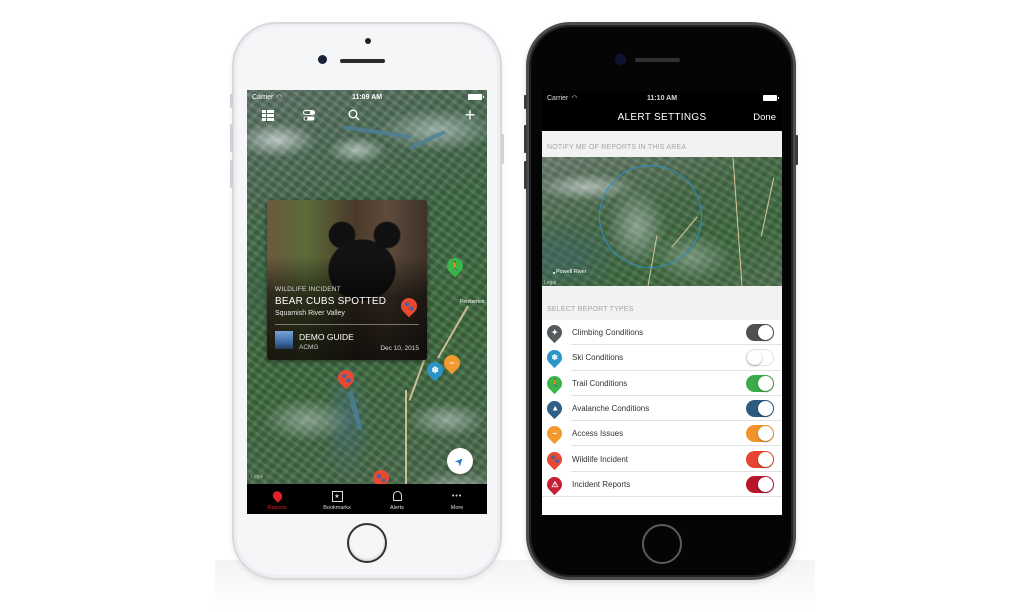 The width and height of the screenshot is (1030, 612). Describe the element at coordinates (309, 347) in the screenshot. I see `guide-org: ACMG` at that location.